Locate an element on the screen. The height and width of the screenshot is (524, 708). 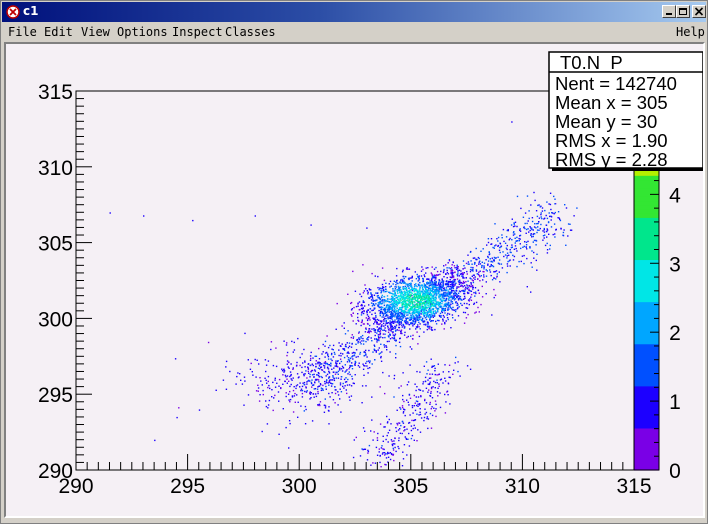
menu-inspect: Inspect is located at coordinates (197, 32).